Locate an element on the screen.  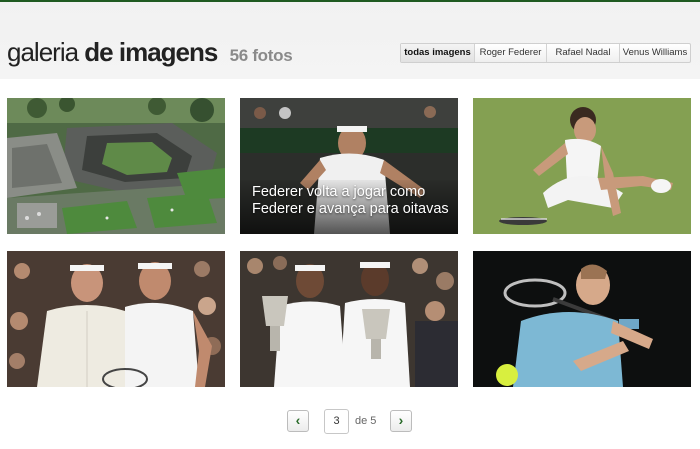
photo-player-serving is located at coordinates (582, 319).